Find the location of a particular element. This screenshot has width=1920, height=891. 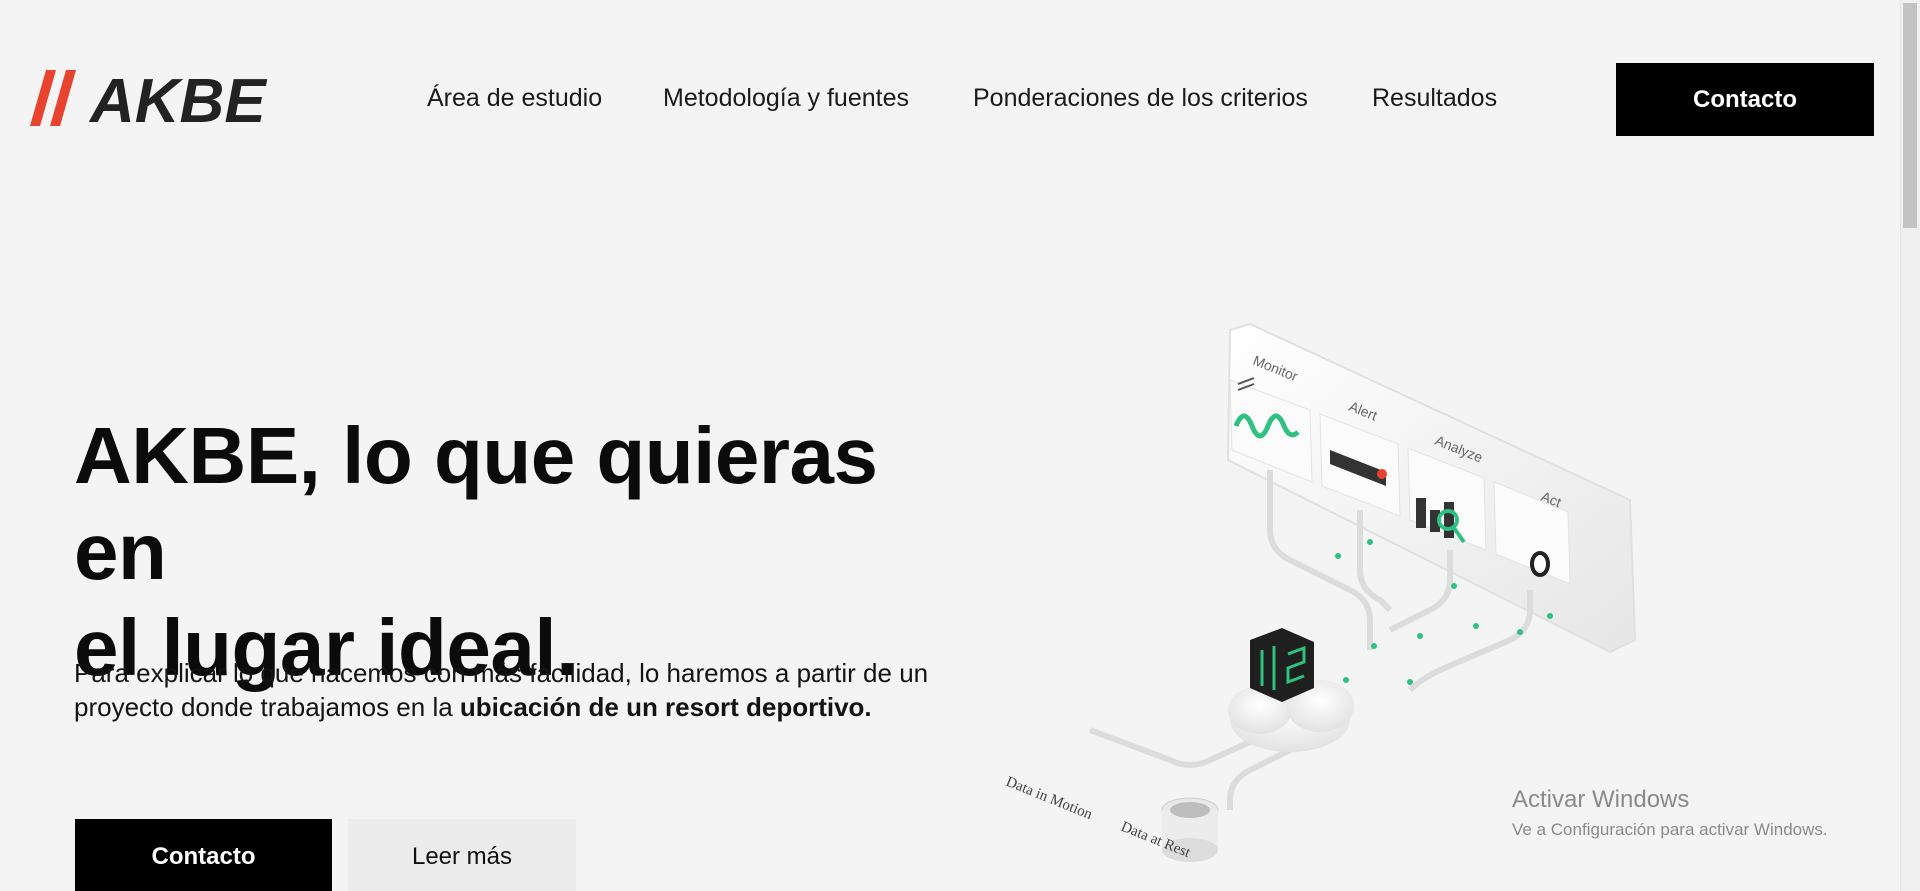

nav-item-resultados: Resultados is located at coordinates (1434, 98).